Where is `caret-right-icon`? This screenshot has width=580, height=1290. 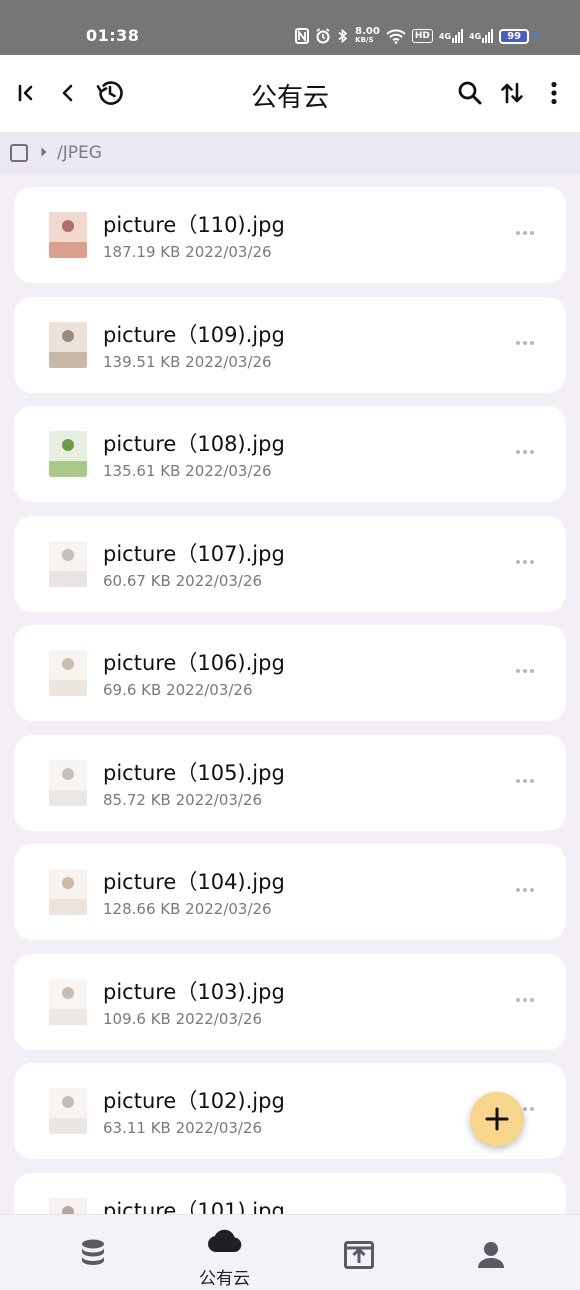 caret-right-icon is located at coordinates (44, 152).